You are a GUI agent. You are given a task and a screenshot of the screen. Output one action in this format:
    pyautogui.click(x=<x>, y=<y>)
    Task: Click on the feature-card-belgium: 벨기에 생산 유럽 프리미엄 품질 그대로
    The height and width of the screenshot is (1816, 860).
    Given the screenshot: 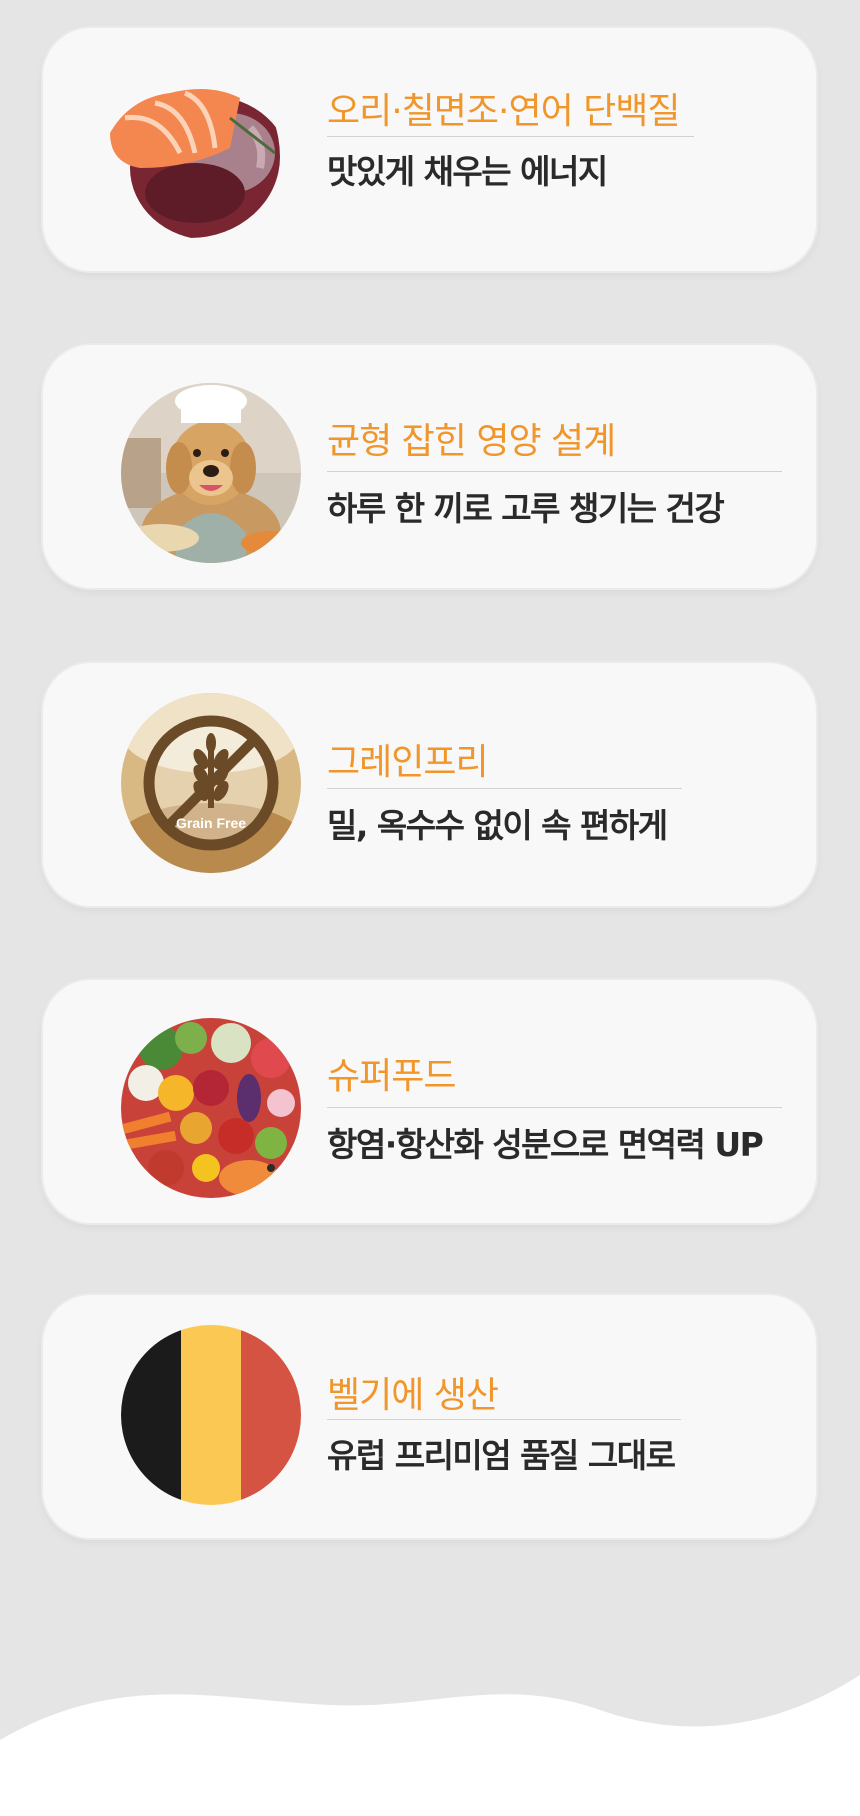 What is the action you would take?
    pyautogui.click(x=429, y=1416)
    